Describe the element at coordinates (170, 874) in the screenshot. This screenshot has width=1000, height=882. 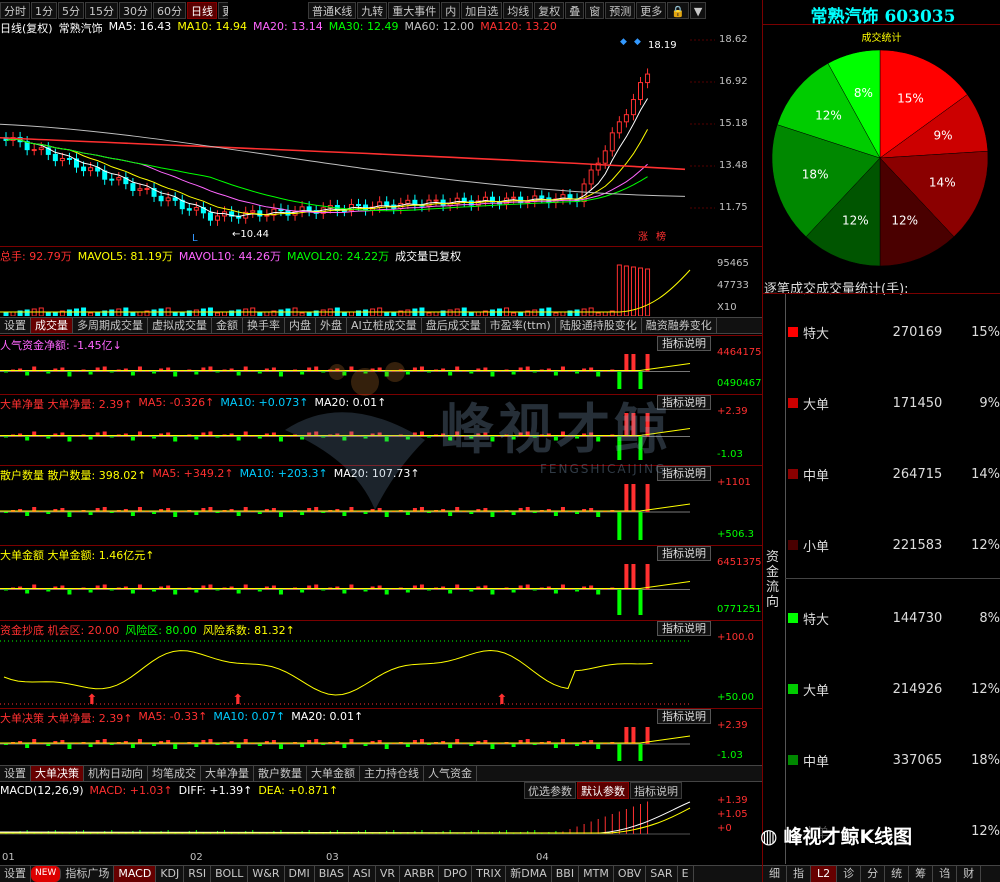
I see `bottom-indicator-tab: KDJ` at that location.